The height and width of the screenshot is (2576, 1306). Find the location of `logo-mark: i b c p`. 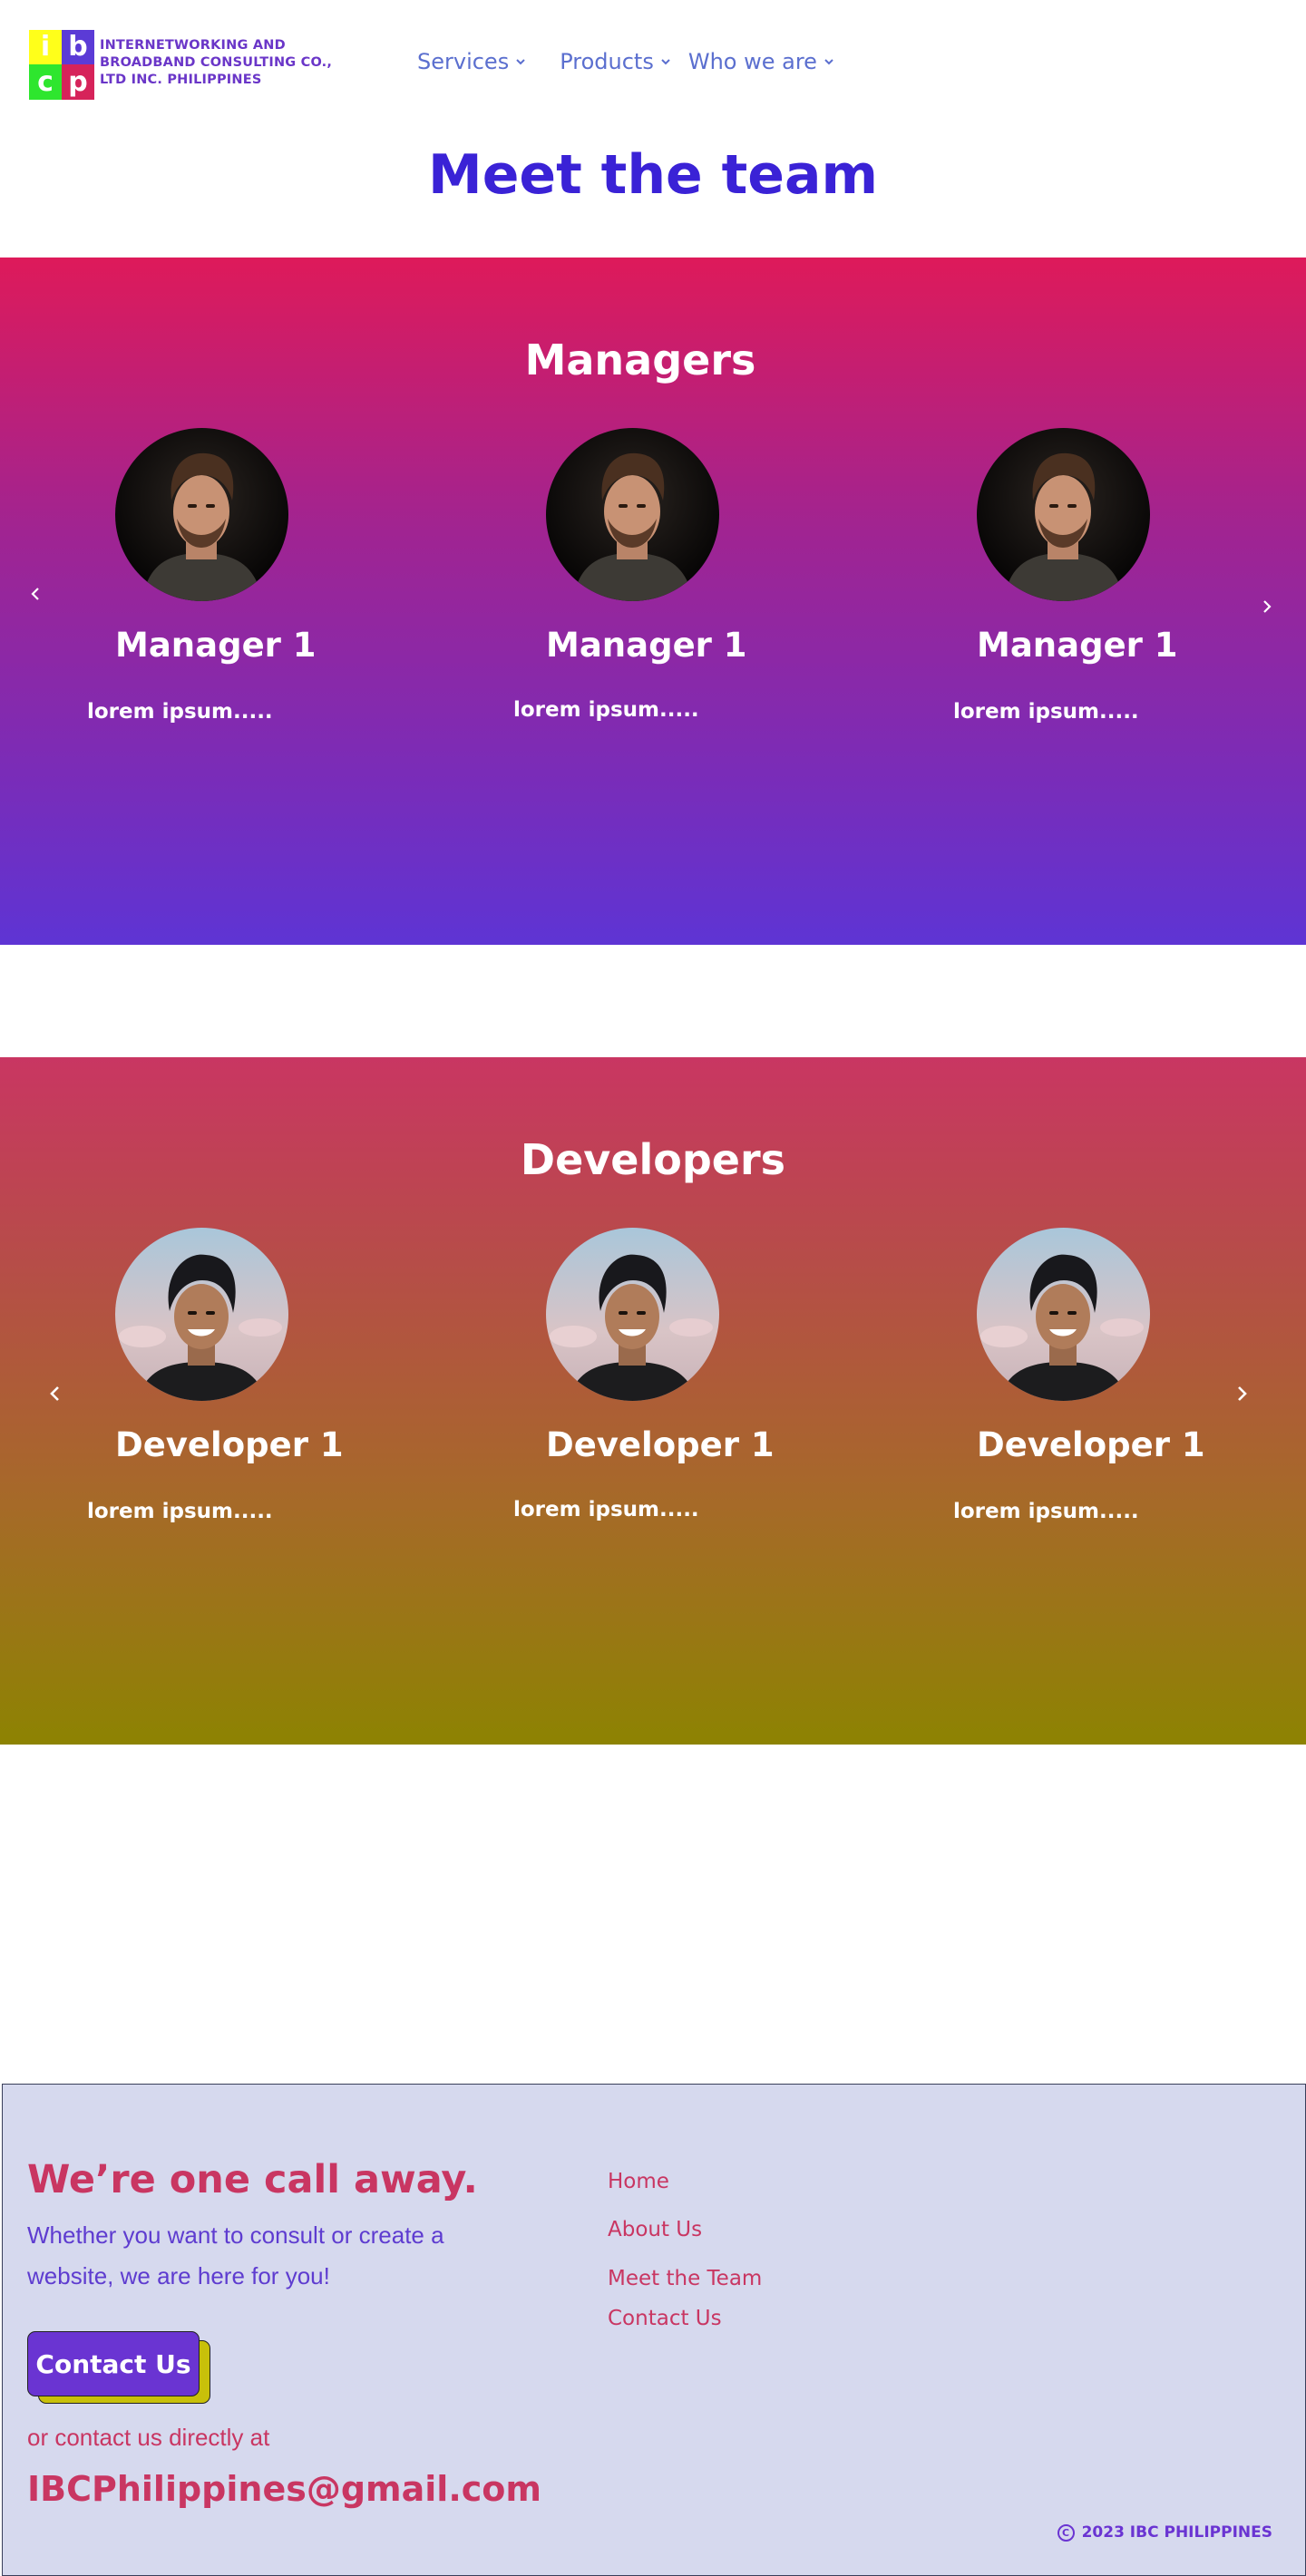

logo-mark: i b c p is located at coordinates (61, 65).